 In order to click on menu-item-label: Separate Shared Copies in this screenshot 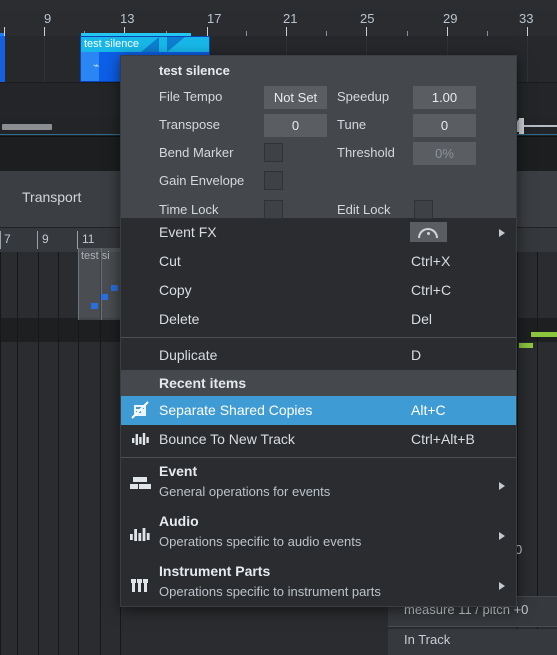, I will do `click(236, 410)`.